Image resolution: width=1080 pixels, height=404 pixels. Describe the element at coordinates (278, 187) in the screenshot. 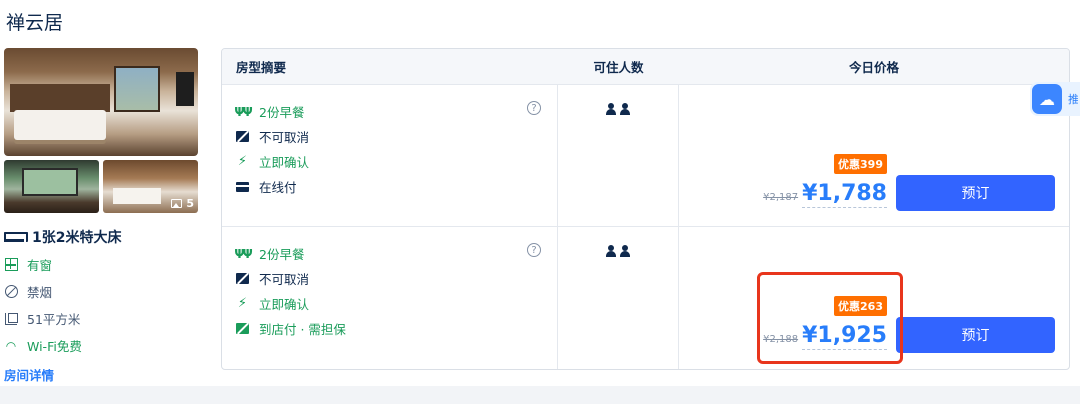

I see `feature-label: 在线付` at that location.